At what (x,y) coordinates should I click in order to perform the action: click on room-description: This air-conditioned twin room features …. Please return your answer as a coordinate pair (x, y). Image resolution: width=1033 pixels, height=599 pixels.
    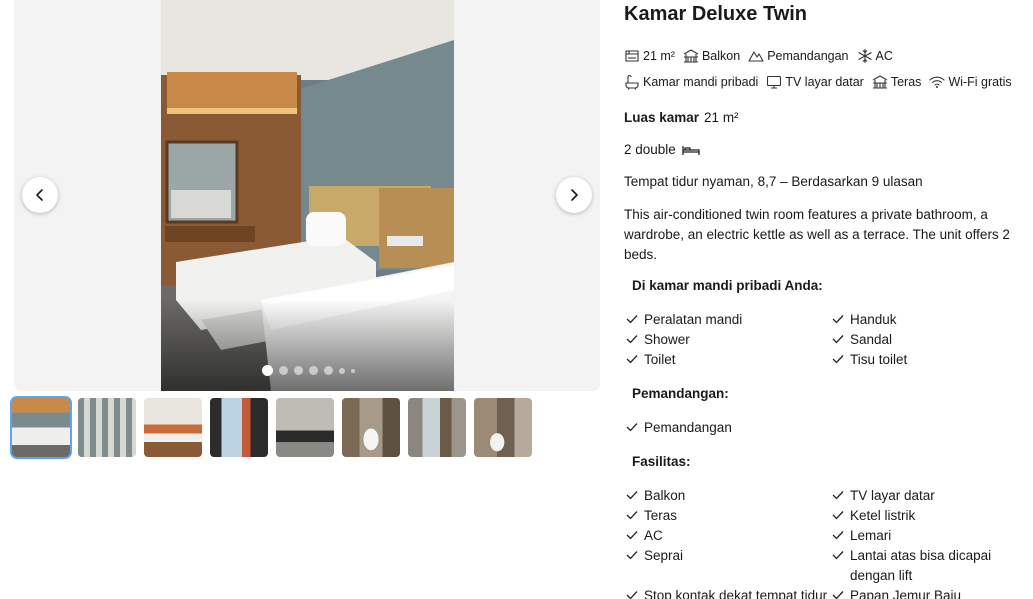
    Looking at the image, I should click on (817, 234).